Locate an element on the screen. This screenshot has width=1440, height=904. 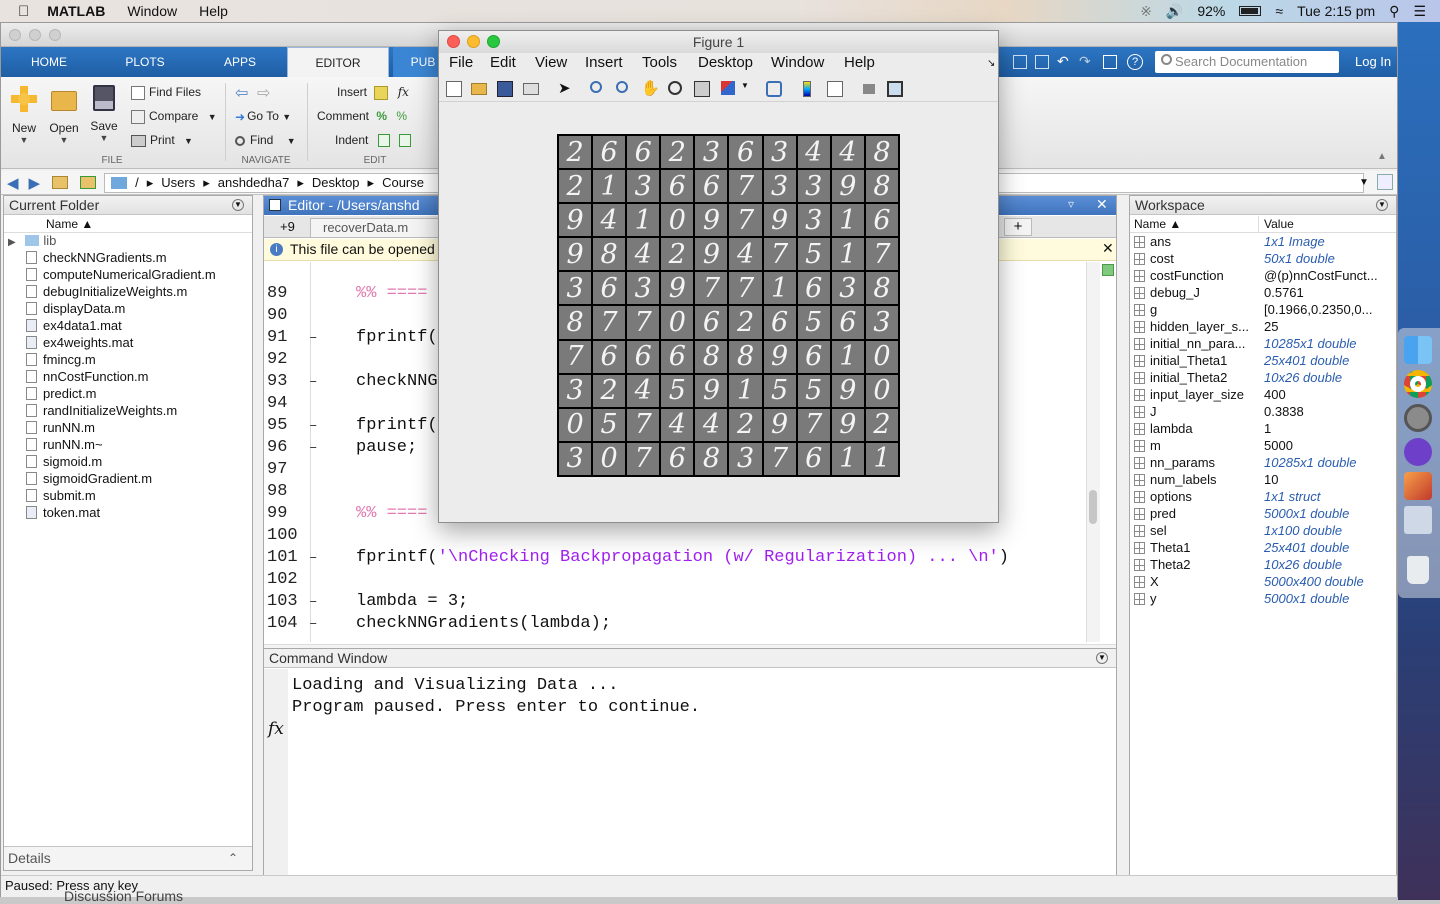
workspace-variable-row: initial_Theta1 25x401 double is located at coordinates (1263, 361).